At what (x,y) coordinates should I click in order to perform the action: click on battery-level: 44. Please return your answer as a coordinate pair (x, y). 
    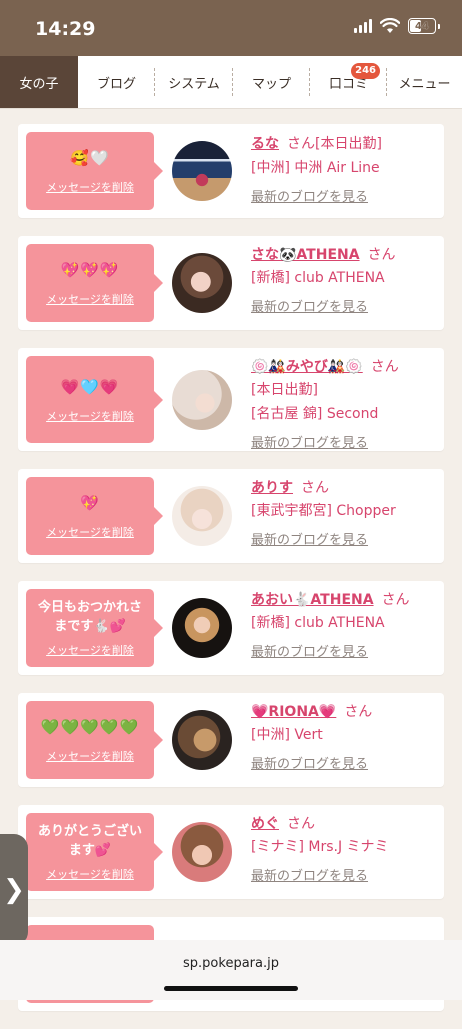
    Looking at the image, I should click on (422, 26).